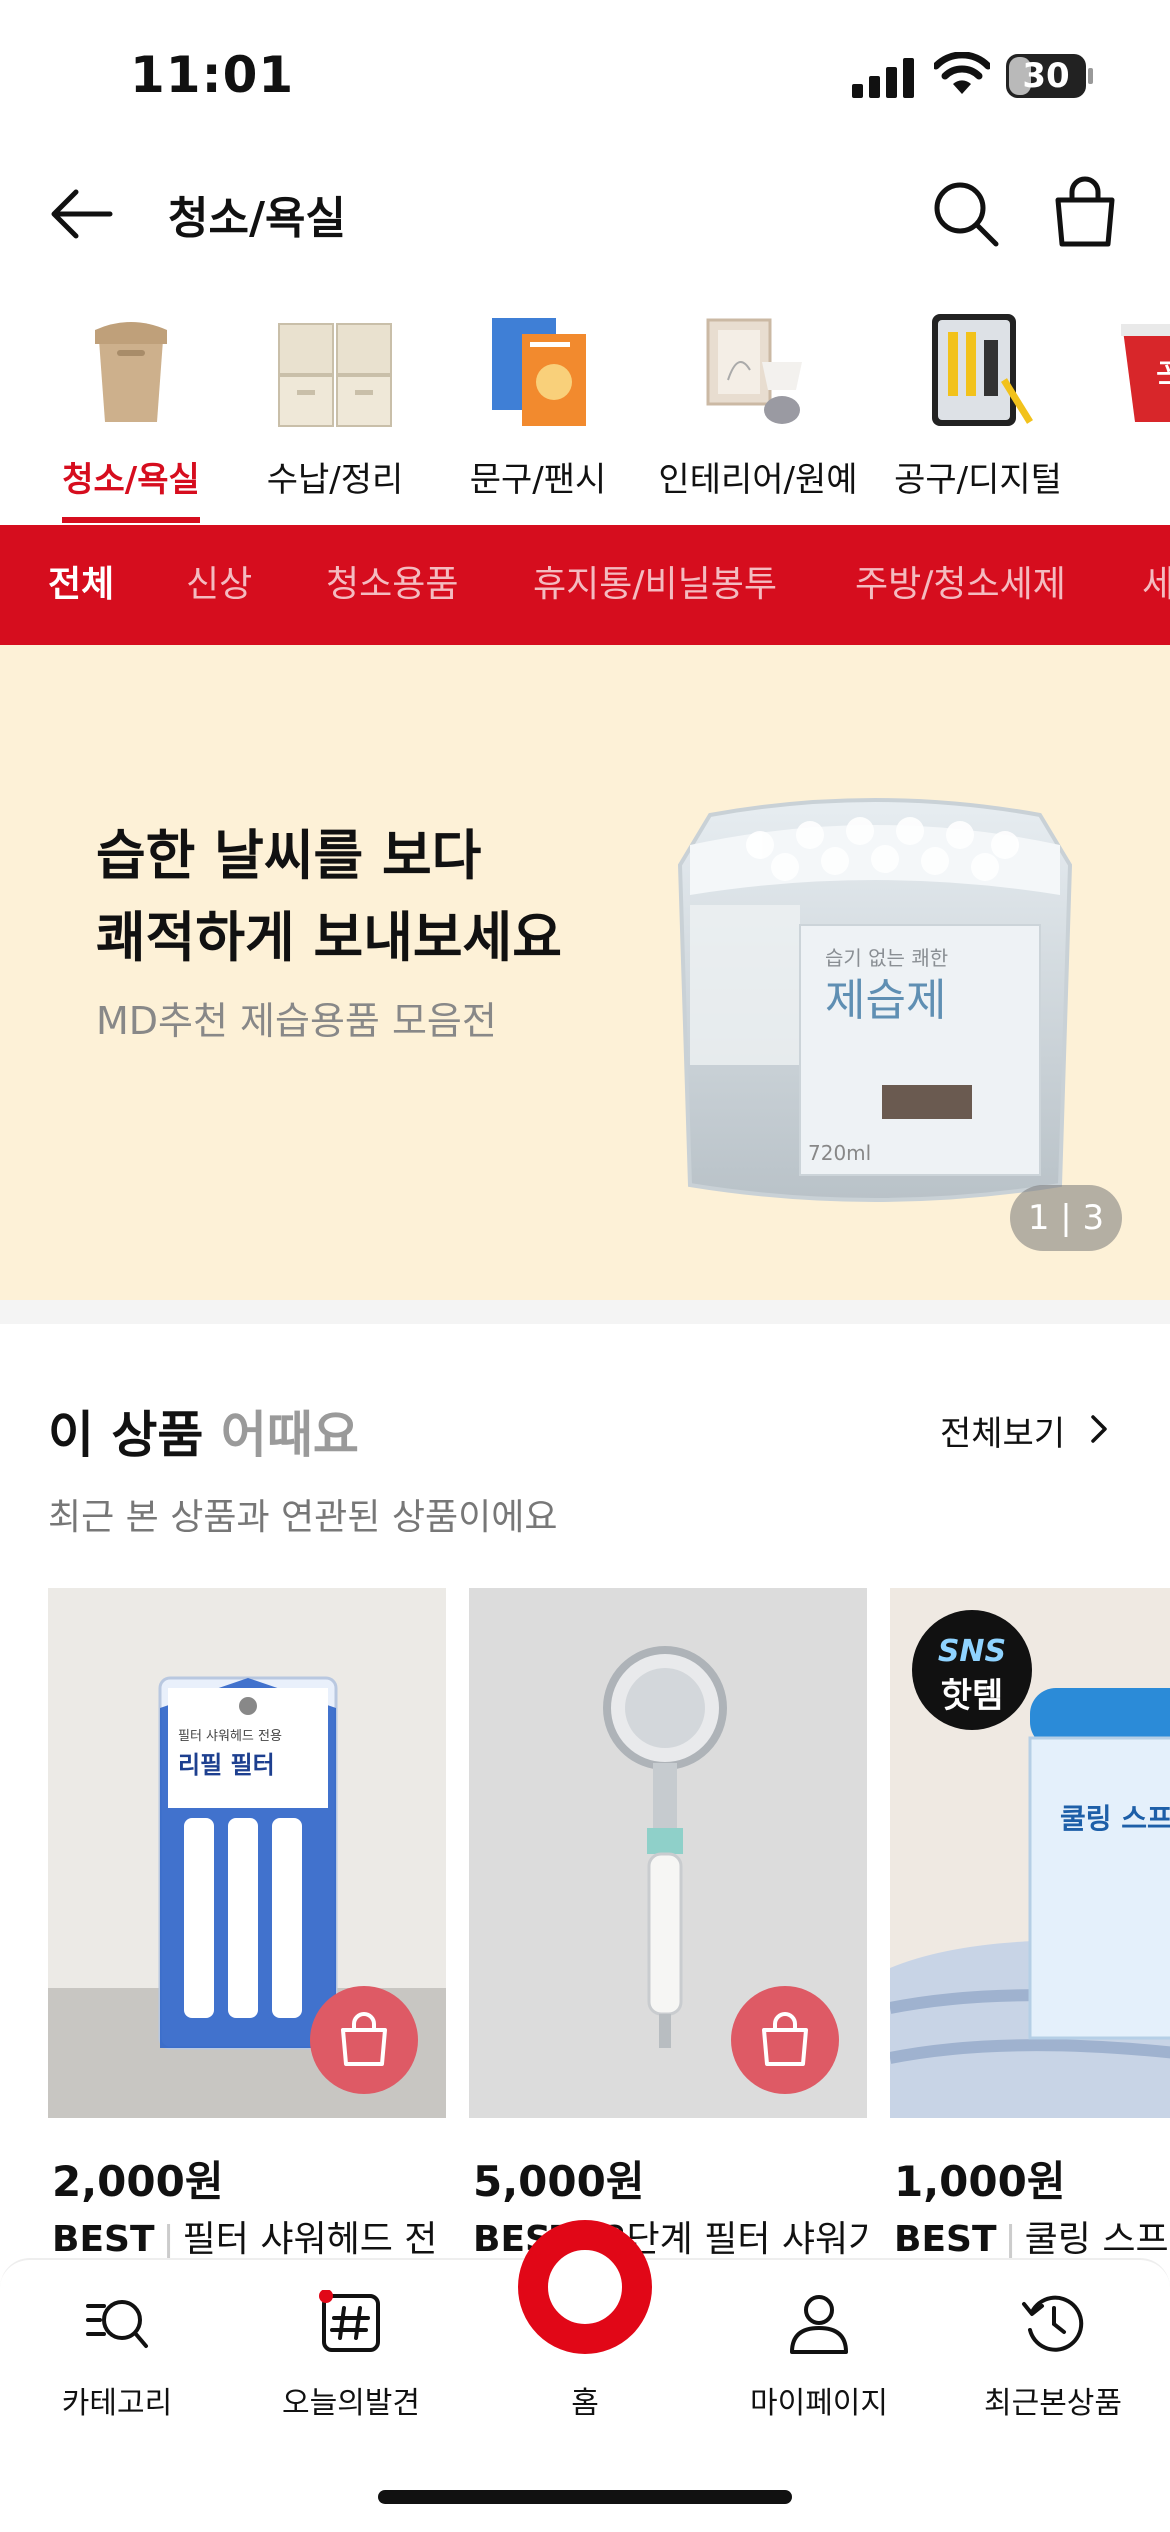  I want to click on status-time: 11:01, so click(212, 75).